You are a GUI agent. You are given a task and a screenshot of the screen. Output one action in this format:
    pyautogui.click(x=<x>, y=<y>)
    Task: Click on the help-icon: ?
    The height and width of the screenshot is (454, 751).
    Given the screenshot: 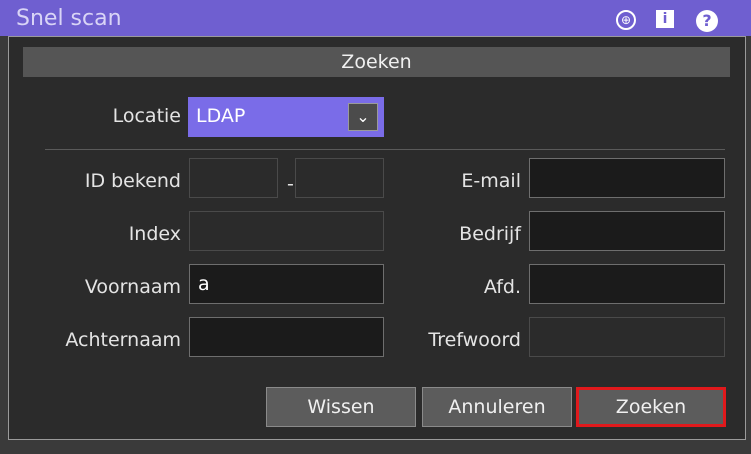 What is the action you would take?
    pyautogui.click(x=707, y=21)
    